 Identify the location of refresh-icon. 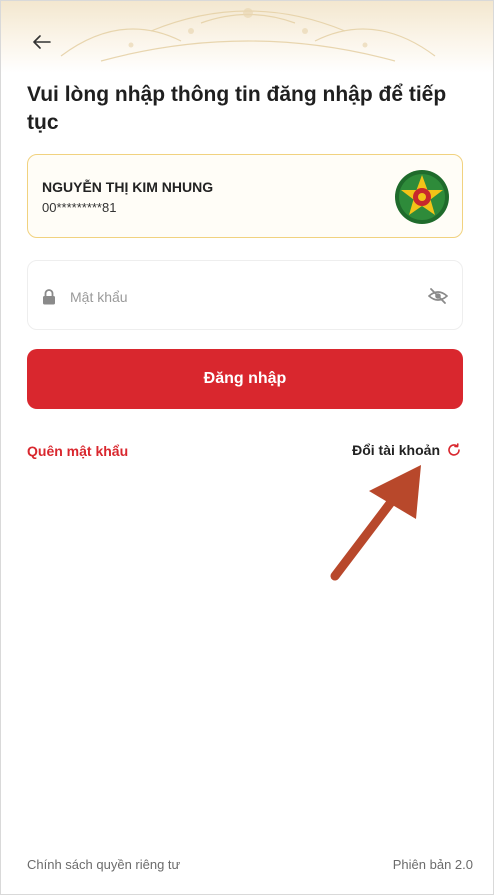
(454, 449).